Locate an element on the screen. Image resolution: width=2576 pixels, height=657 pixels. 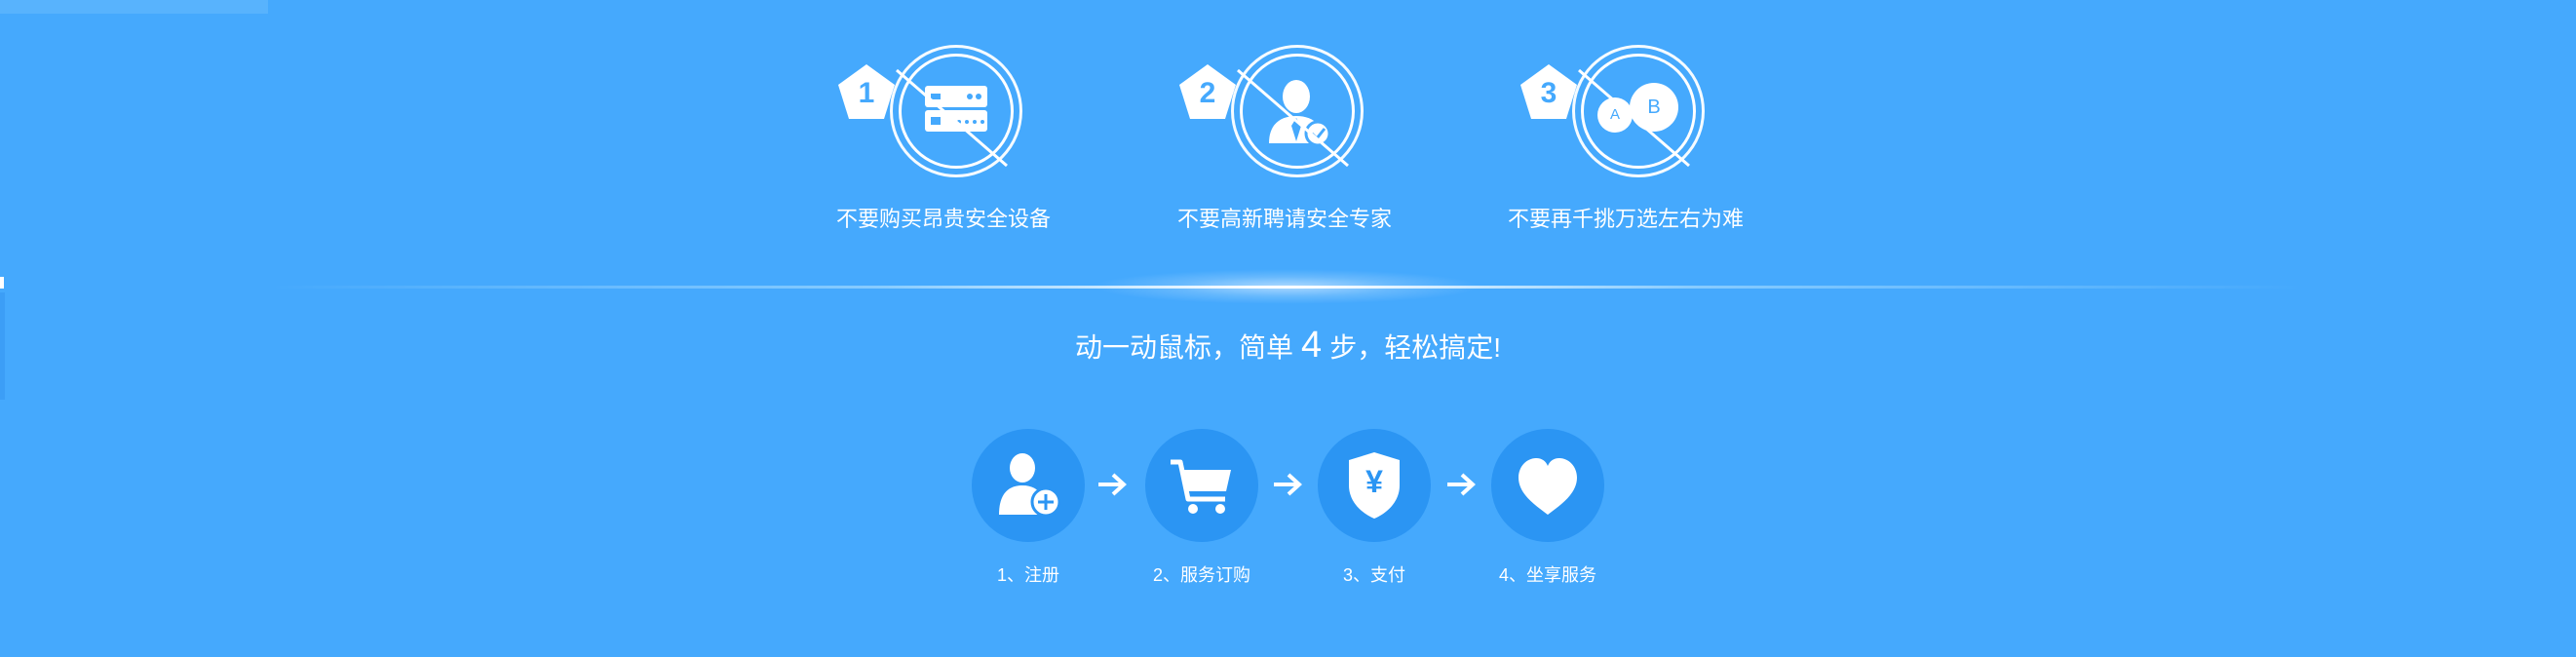
step-label: 4、坐享服务 is located at coordinates (1547, 575).